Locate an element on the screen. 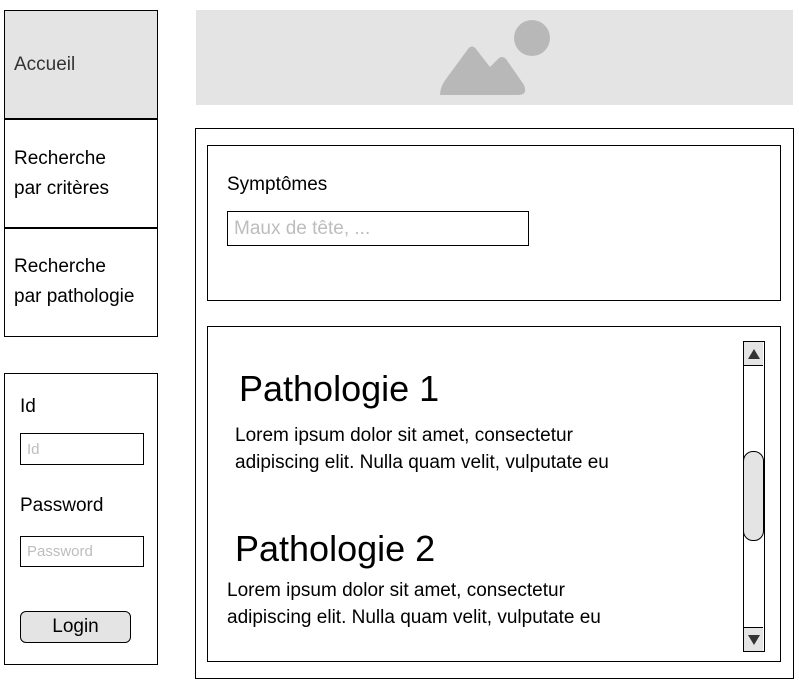 This screenshot has width=799, height=687. nav-item-label: Accueil is located at coordinates (45, 64).